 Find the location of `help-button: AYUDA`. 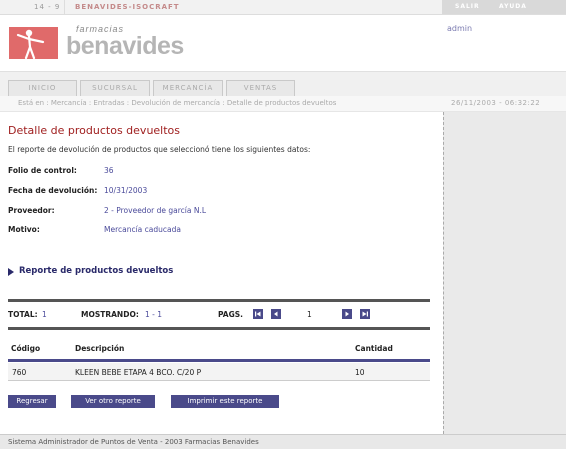

help-button: AYUDA is located at coordinates (513, 6).